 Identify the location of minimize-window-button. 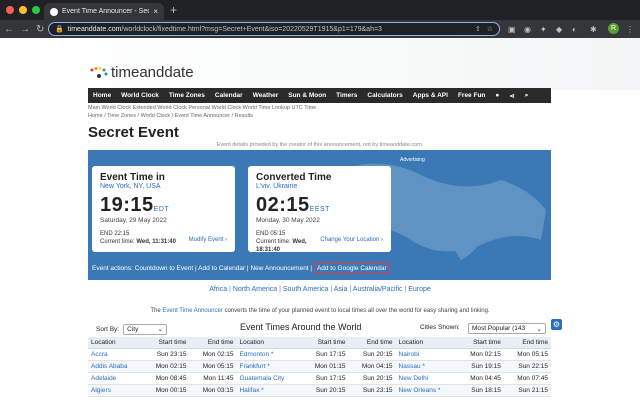
(23, 10).